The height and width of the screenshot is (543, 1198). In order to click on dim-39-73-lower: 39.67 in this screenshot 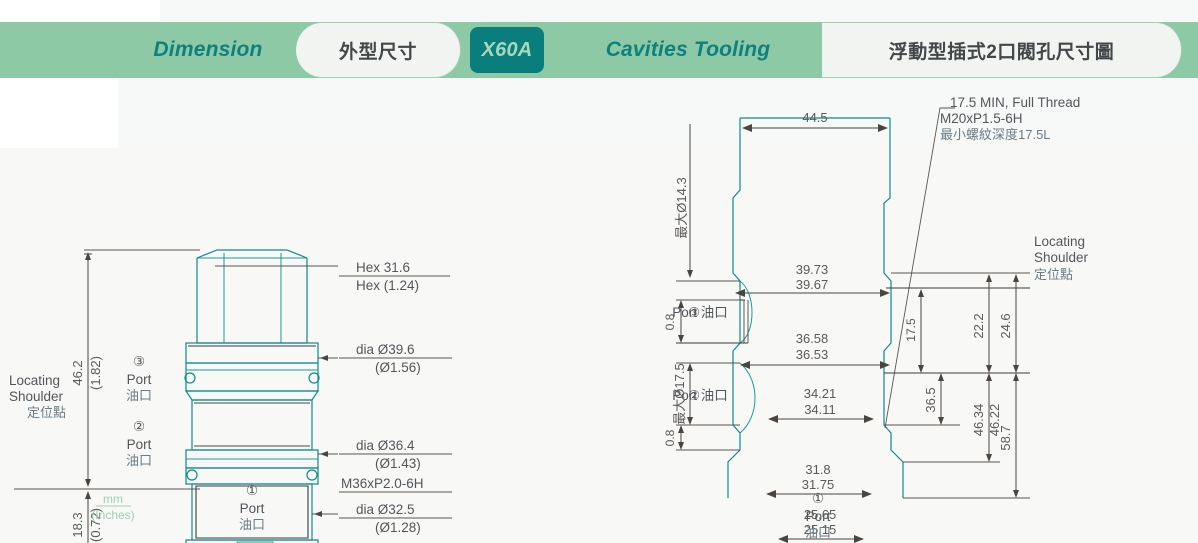, I will do `click(812, 284)`.